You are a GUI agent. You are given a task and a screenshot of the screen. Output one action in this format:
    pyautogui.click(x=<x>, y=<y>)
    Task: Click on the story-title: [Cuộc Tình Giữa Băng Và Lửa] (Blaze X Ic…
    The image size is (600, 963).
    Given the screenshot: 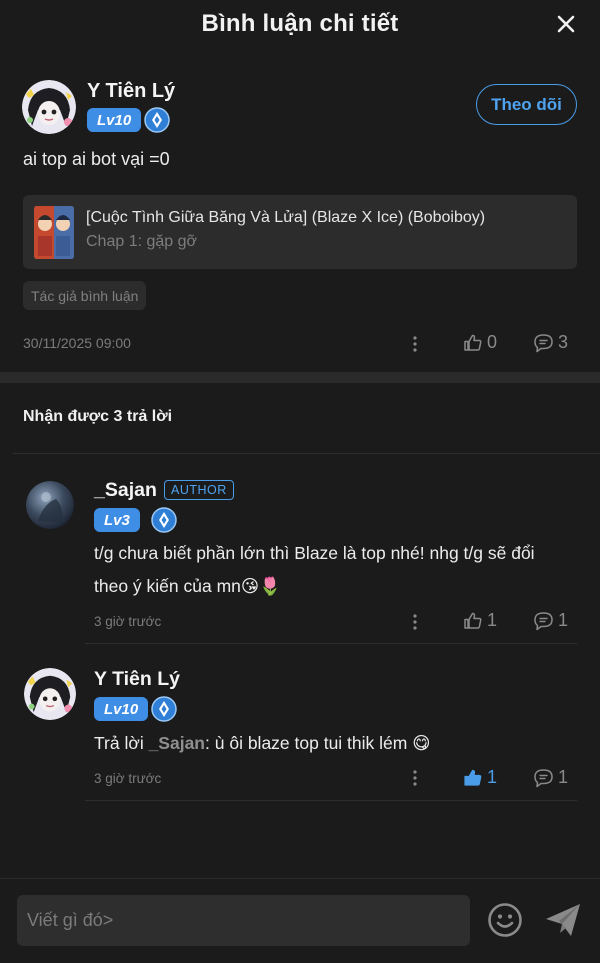 What is the action you would take?
    pyautogui.click(x=286, y=217)
    